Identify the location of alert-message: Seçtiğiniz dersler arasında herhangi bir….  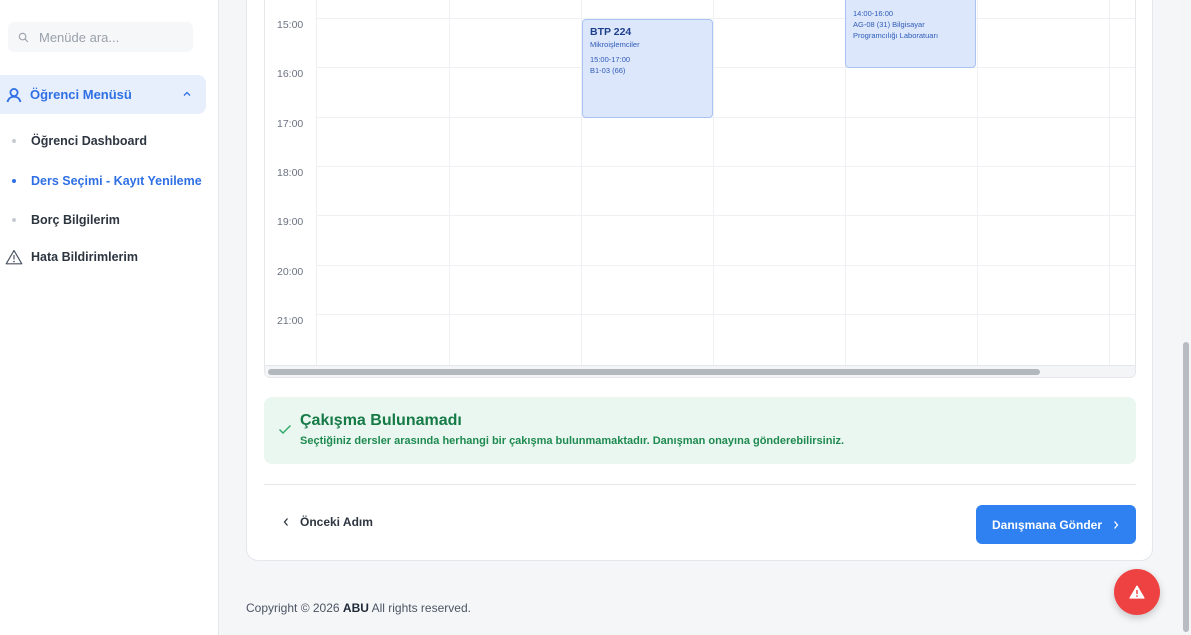
(572, 441).